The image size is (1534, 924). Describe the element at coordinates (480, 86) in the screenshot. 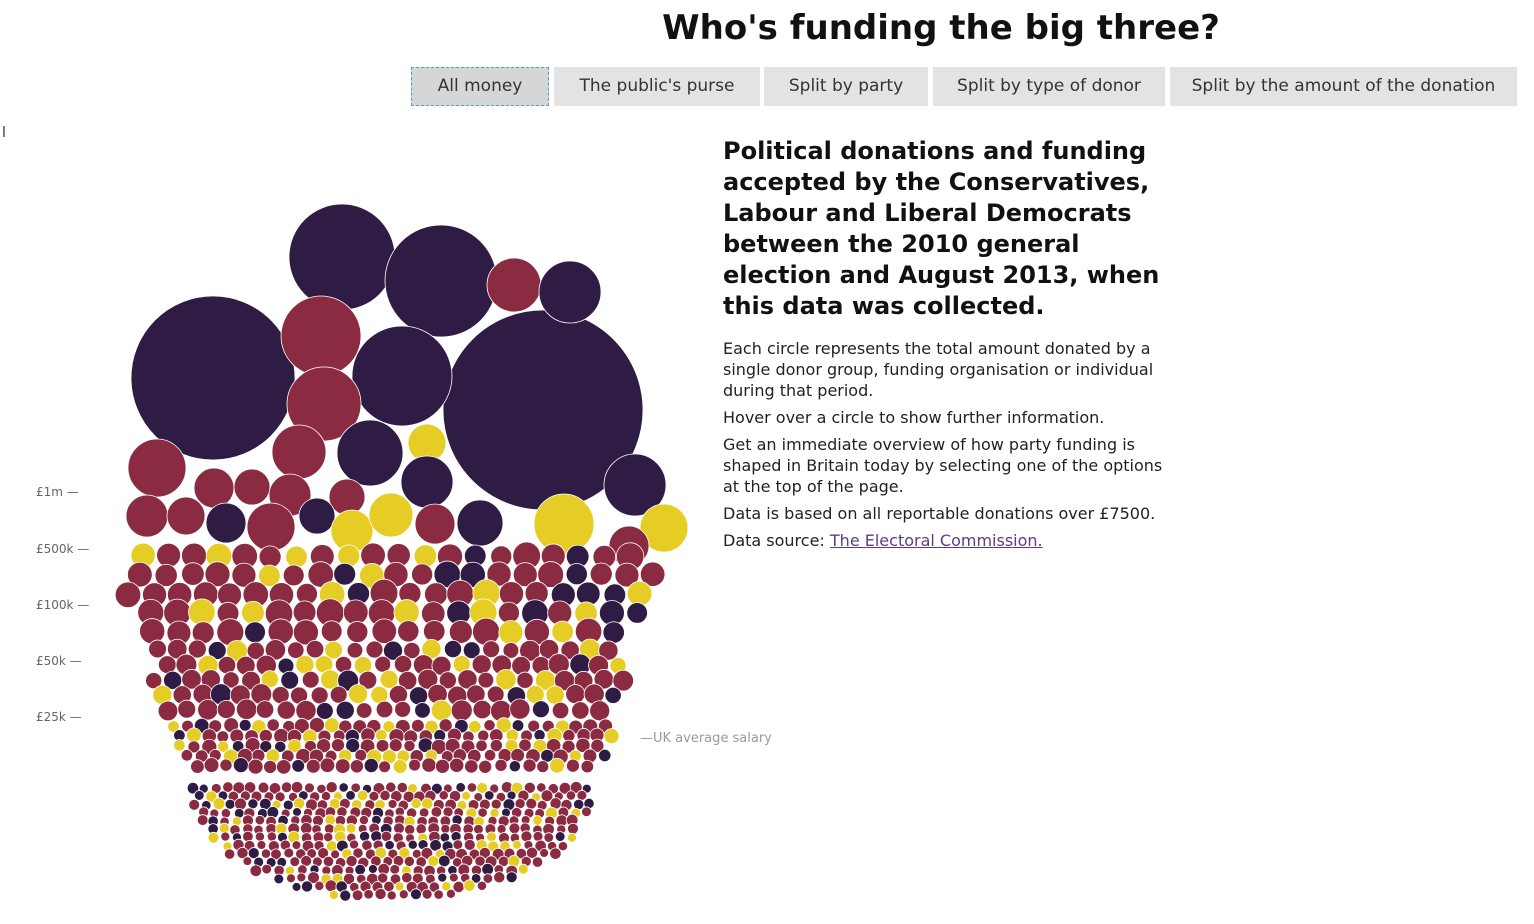

I see `tab-all-money: All money` at that location.